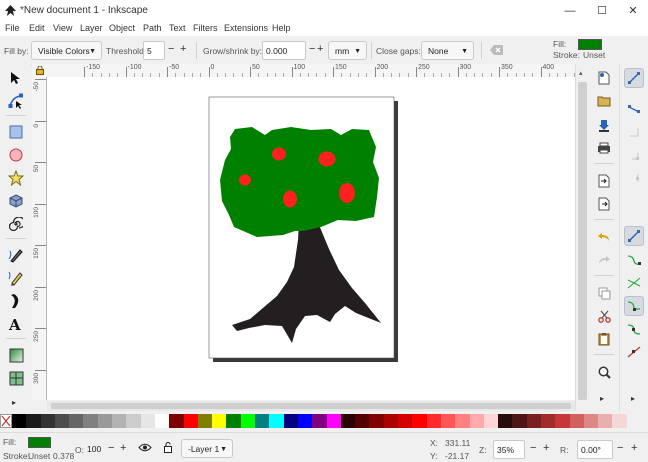  What do you see at coordinates (183, 49) in the screenshot?
I see `threshold-increment-button: +` at bounding box center [183, 49].